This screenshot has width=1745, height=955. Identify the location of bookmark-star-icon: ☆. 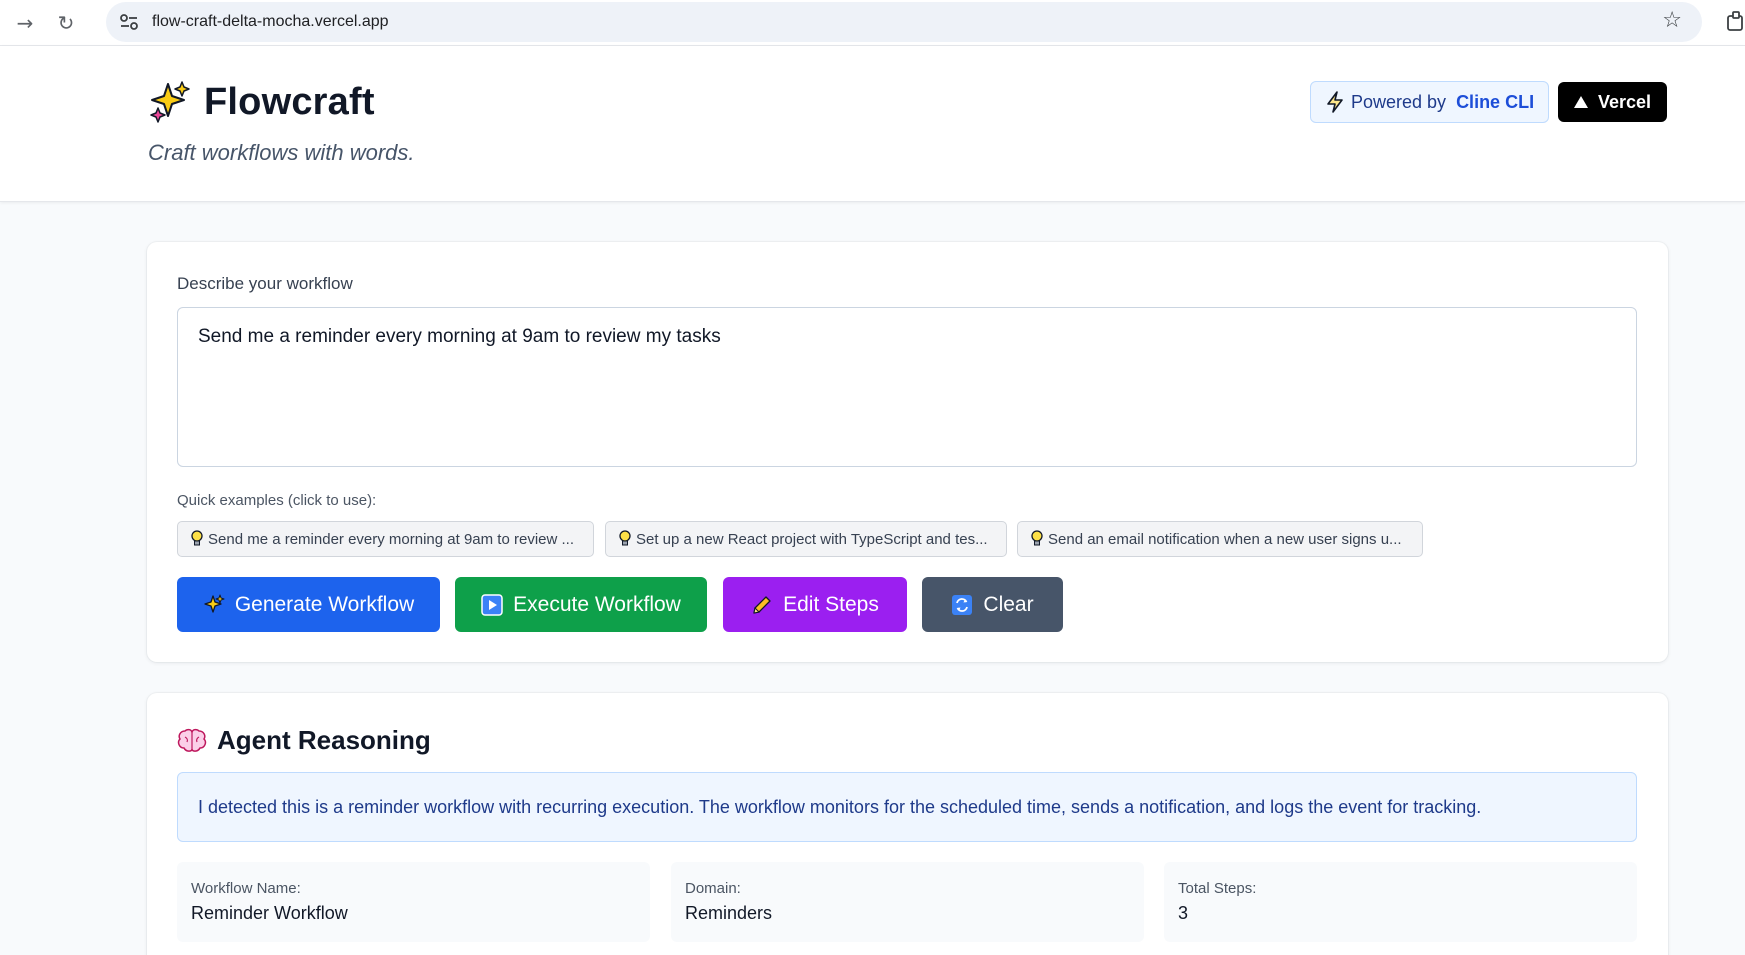
(1672, 20).